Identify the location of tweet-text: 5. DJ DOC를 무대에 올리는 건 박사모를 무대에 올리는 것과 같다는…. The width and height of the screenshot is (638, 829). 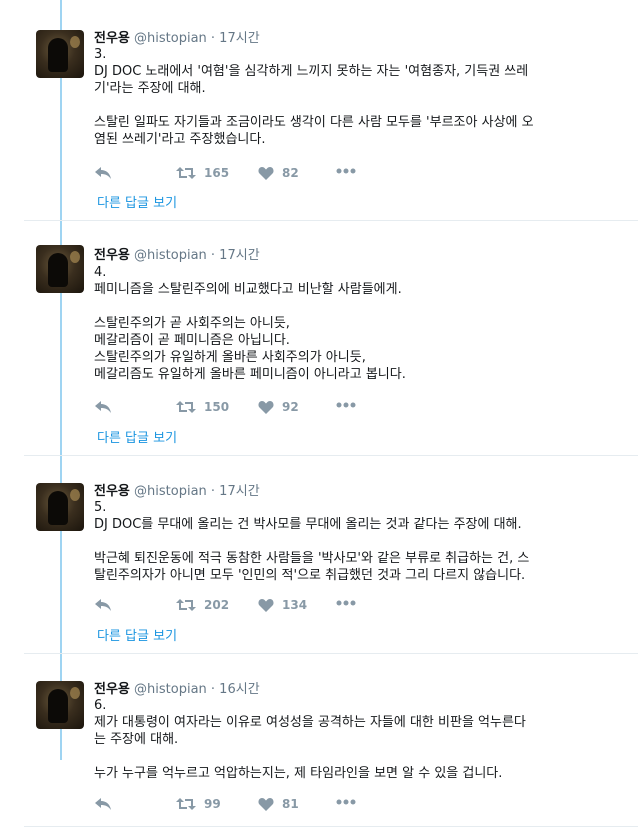
(312, 541).